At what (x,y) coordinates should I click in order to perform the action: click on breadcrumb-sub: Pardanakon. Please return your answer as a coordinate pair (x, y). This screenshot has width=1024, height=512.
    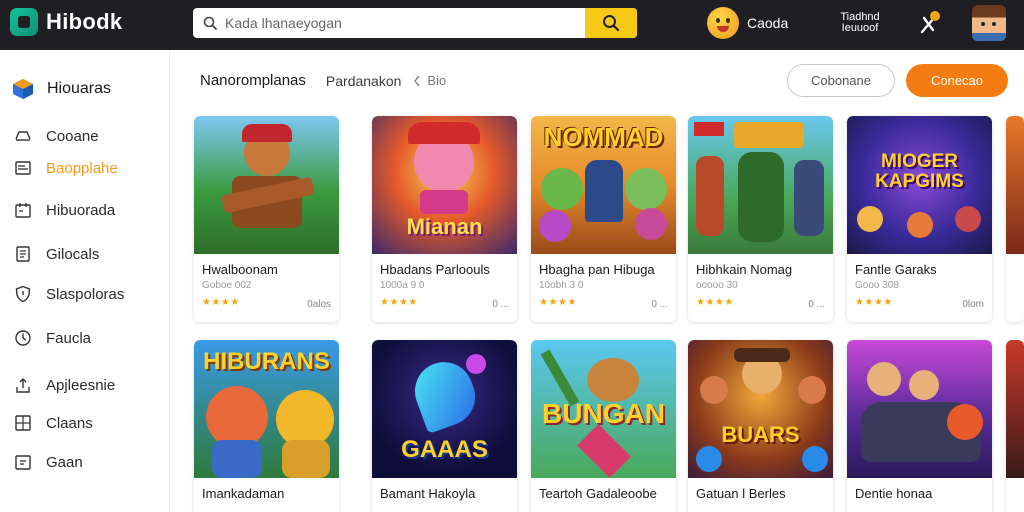
    Looking at the image, I should click on (364, 81).